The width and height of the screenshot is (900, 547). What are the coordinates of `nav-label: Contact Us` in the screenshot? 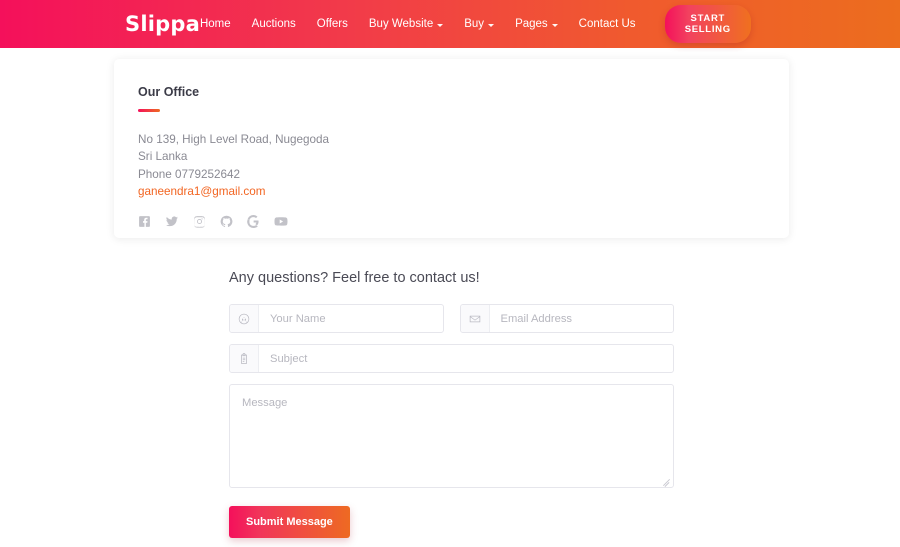 It's located at (607, 24).